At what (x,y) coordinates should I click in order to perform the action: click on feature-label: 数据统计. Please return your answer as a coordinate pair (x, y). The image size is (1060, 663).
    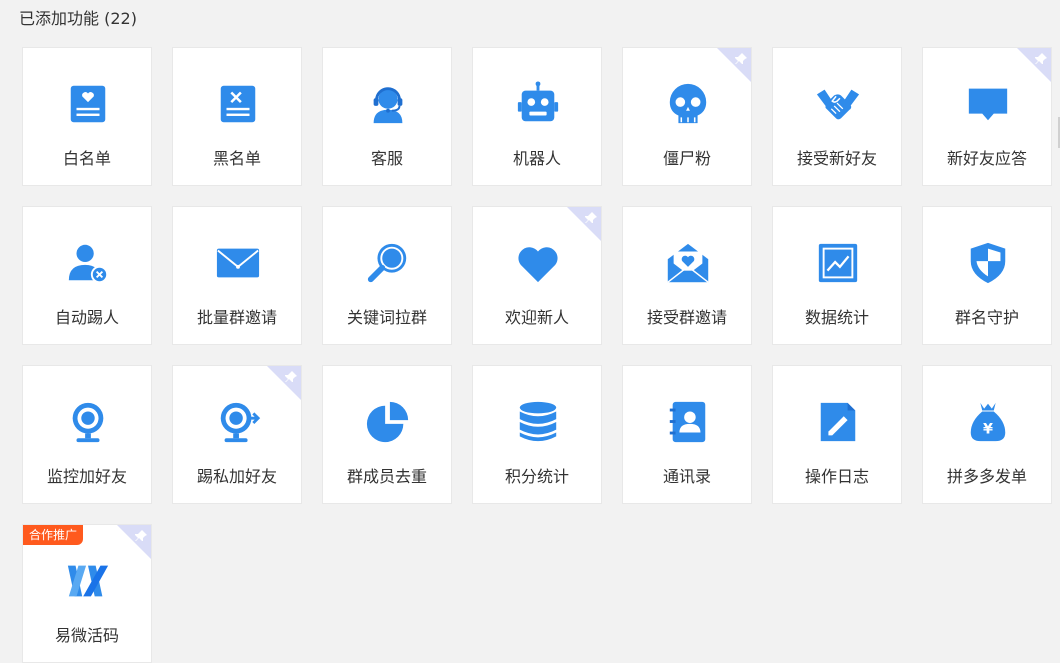
    Looking at the image, I should click on (836, 317).